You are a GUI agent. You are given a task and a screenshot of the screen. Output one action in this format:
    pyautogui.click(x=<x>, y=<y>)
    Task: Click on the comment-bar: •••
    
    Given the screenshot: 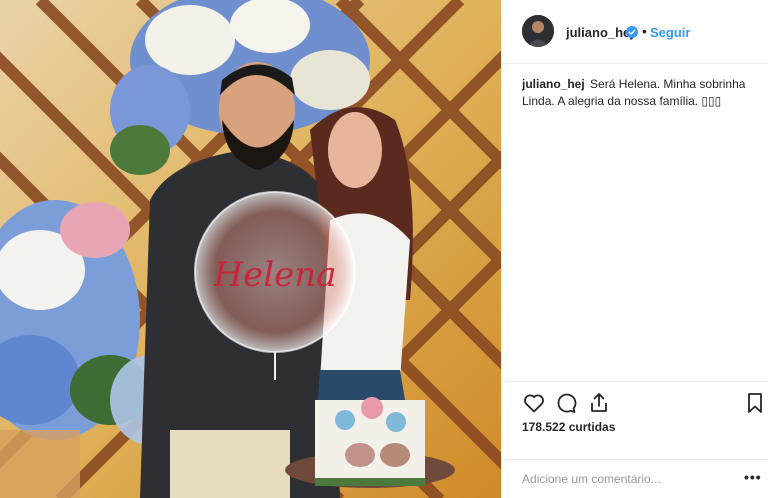 What is the action you would take?
    pyautogui.click(x=635, y=478)
    